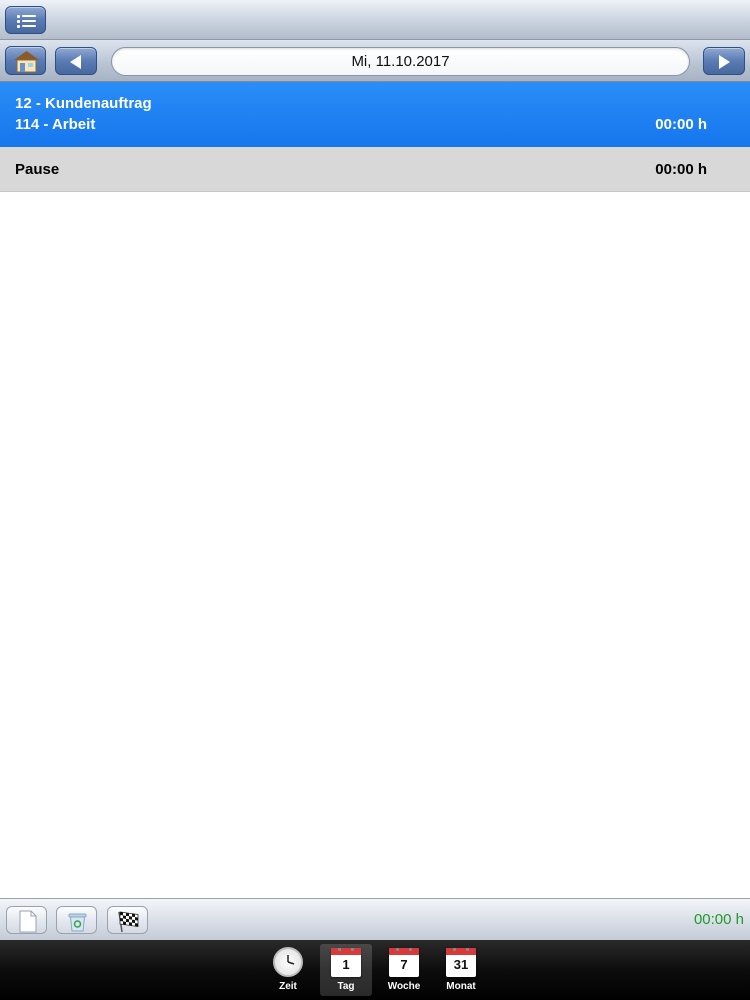  Describe the element at coordinates (375, 919) in the screenshot. I see `bottom-toolbar: 00:00 h` at that location.